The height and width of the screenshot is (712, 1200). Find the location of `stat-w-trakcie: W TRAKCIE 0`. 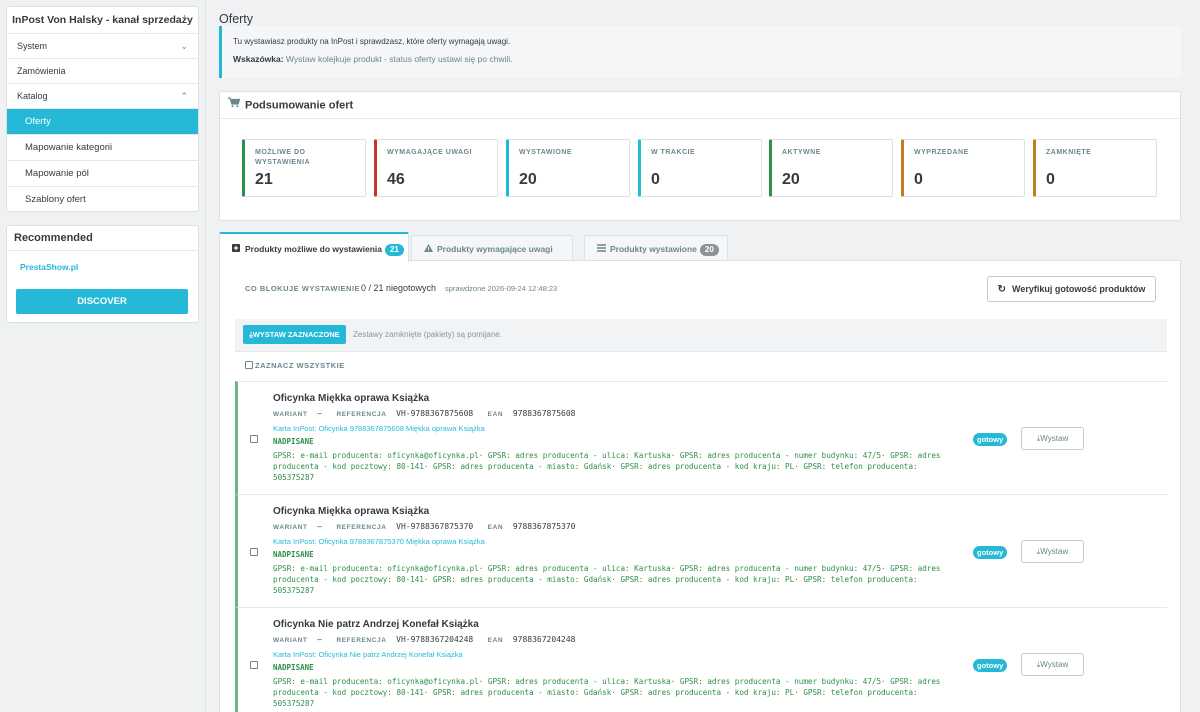

stat-w-trakcie: W TRAKCIE 0 is located at coordinates (700, 168).